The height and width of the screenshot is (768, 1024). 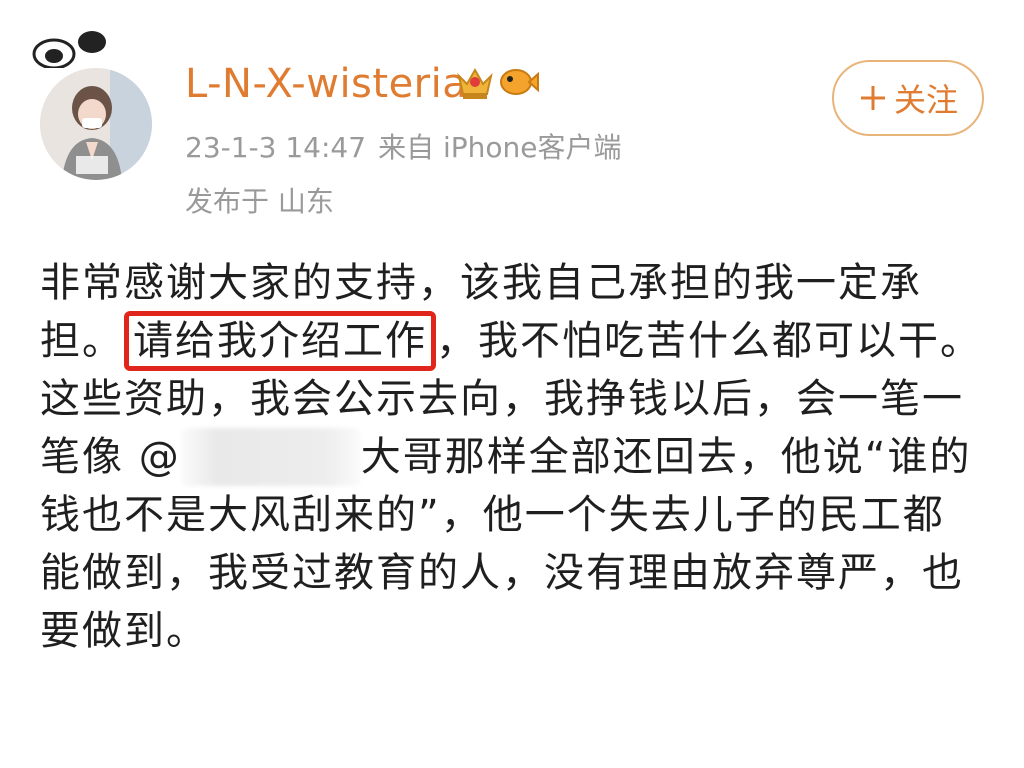 I want to click on post-timestamp: 23-1-3 14:47, so click(x=276, y=147).